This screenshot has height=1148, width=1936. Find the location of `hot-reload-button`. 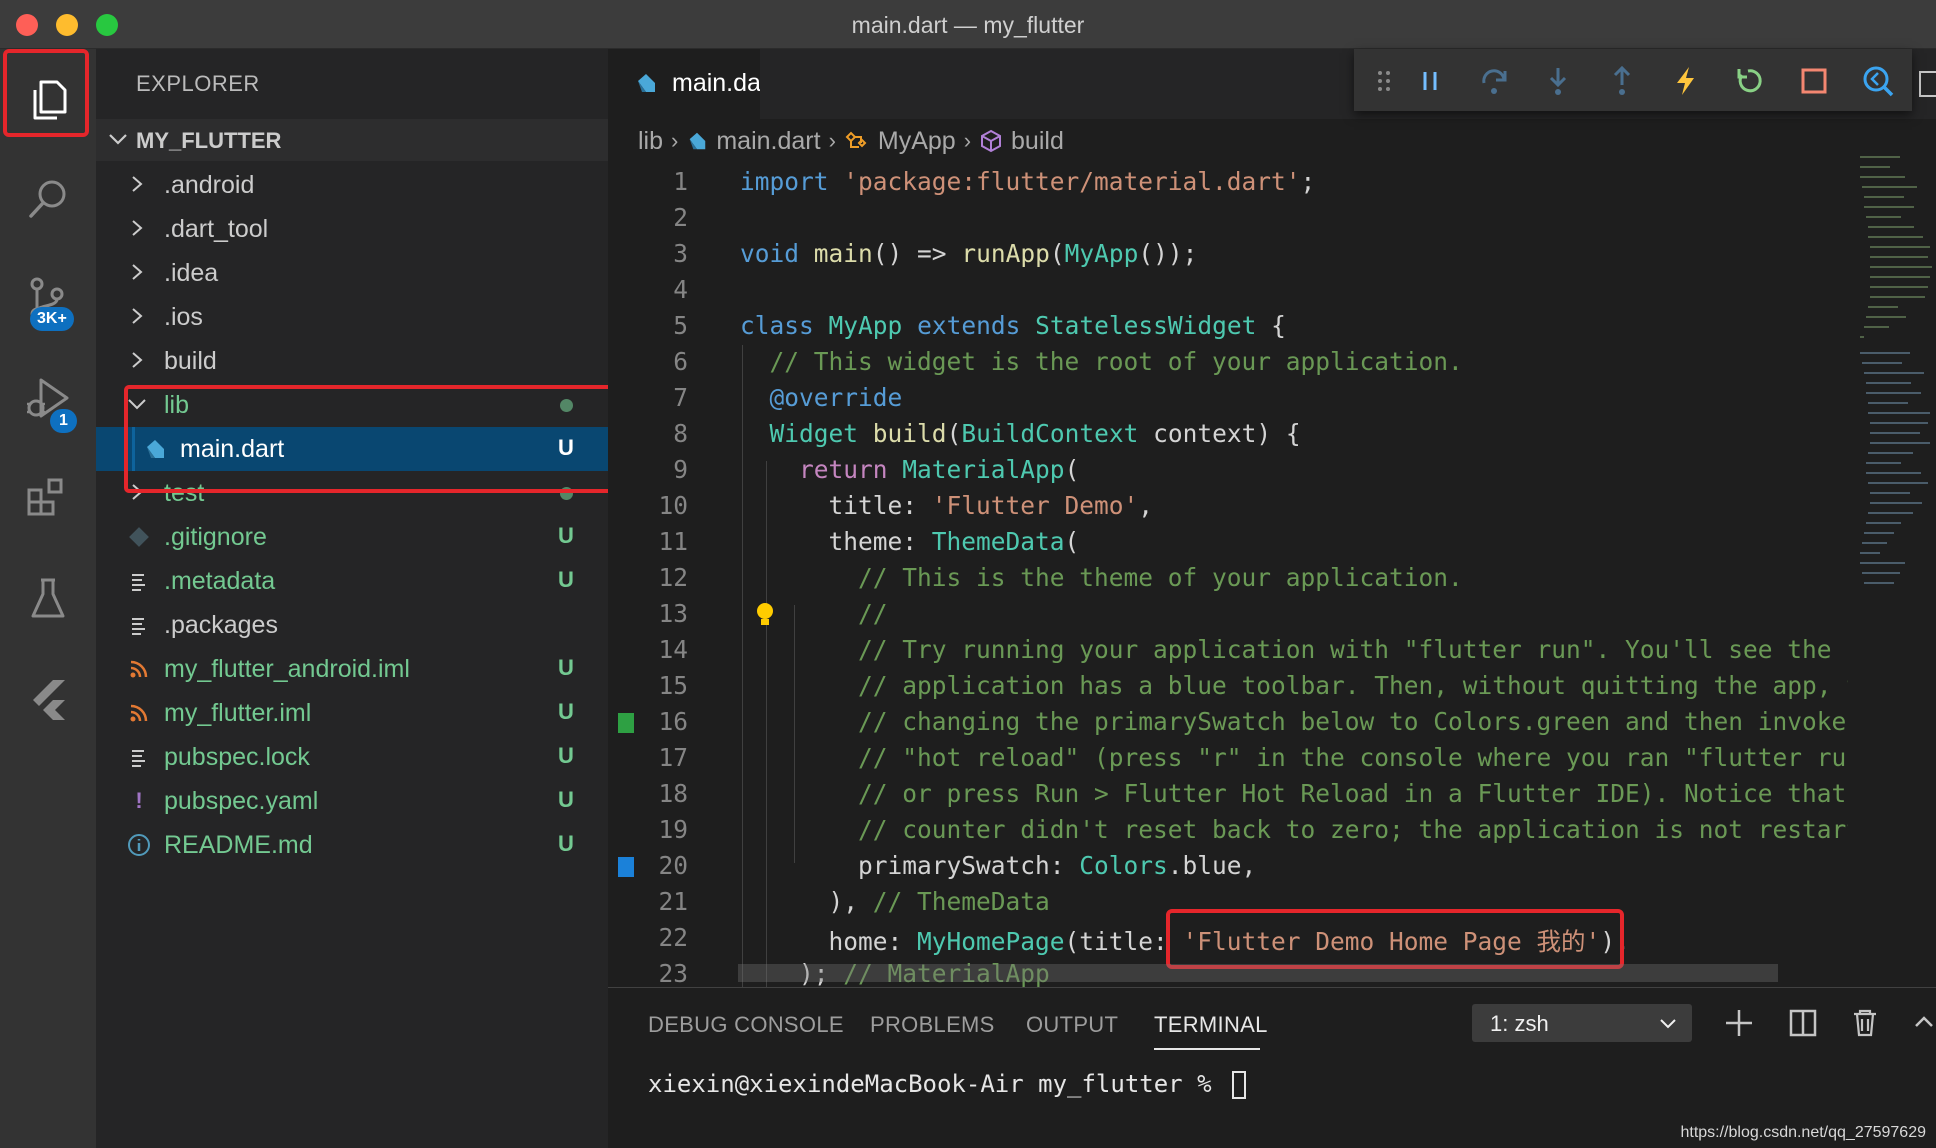

hot-reload-button is located at coordinates (1686, 81).